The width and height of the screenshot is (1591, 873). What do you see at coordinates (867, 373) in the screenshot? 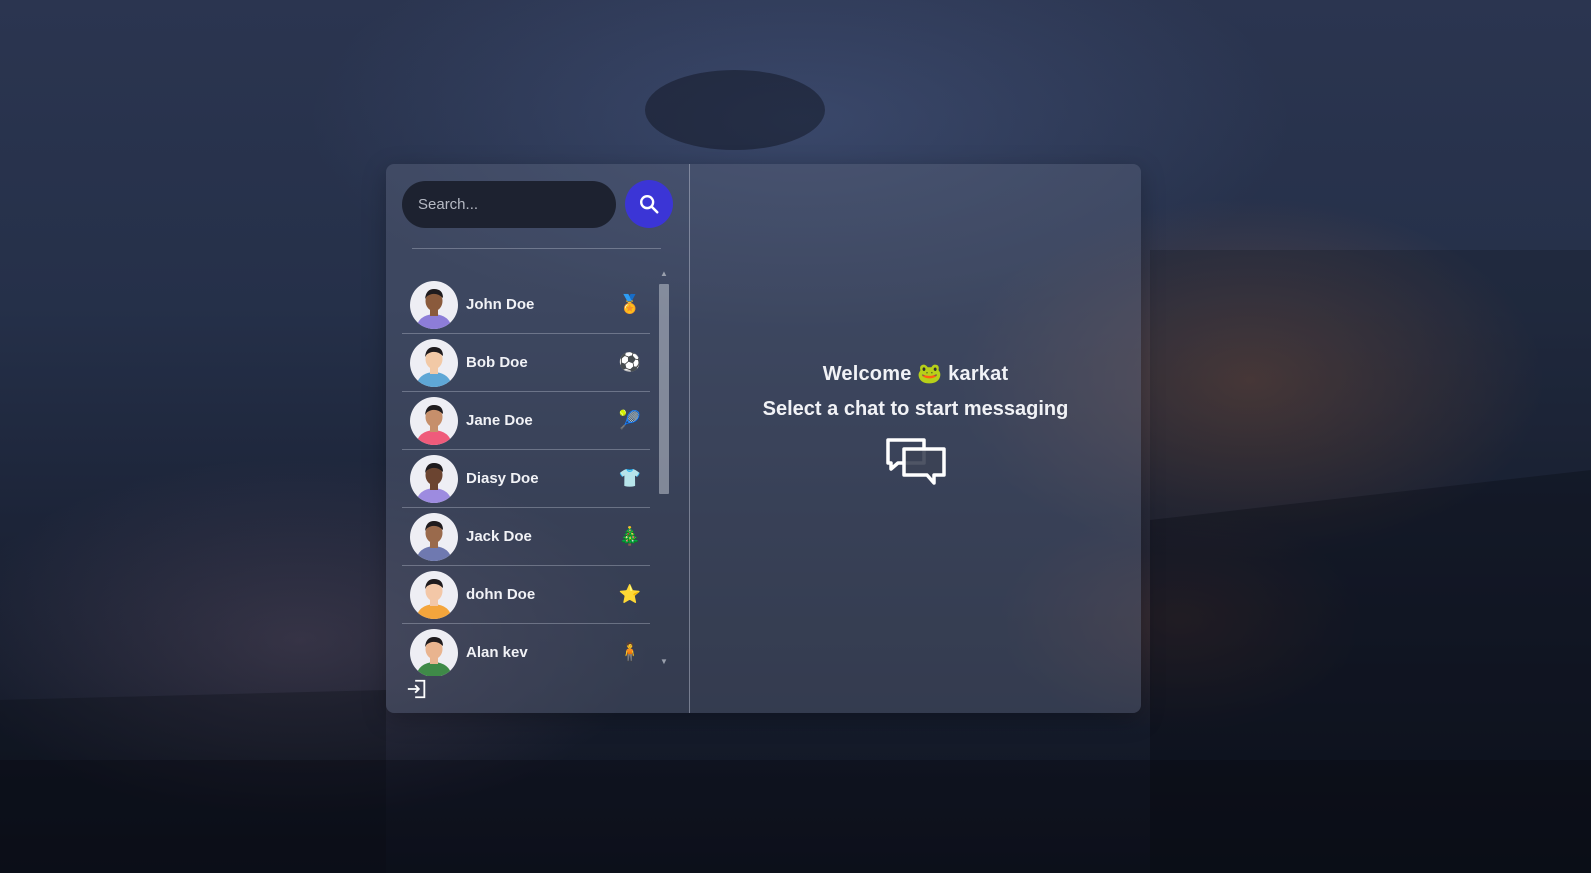
I see `welcome-prefix: Welcome` at bounding box center [867, 373].